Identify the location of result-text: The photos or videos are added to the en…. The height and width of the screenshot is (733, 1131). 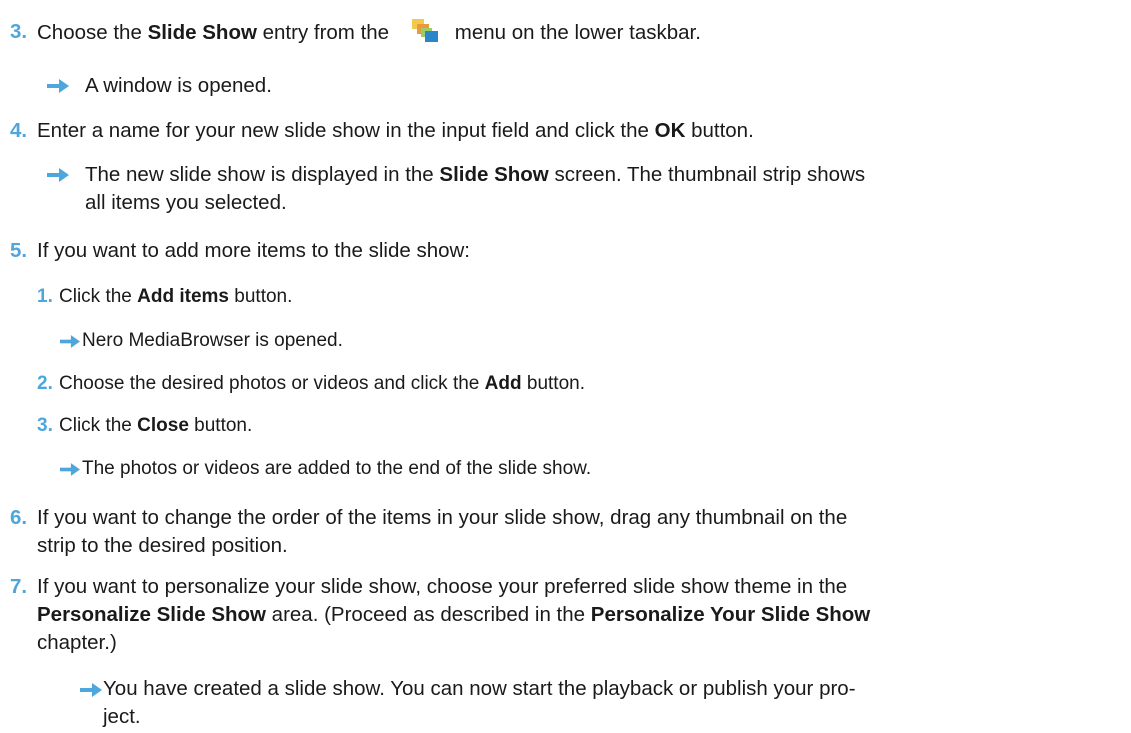
(337, 468).